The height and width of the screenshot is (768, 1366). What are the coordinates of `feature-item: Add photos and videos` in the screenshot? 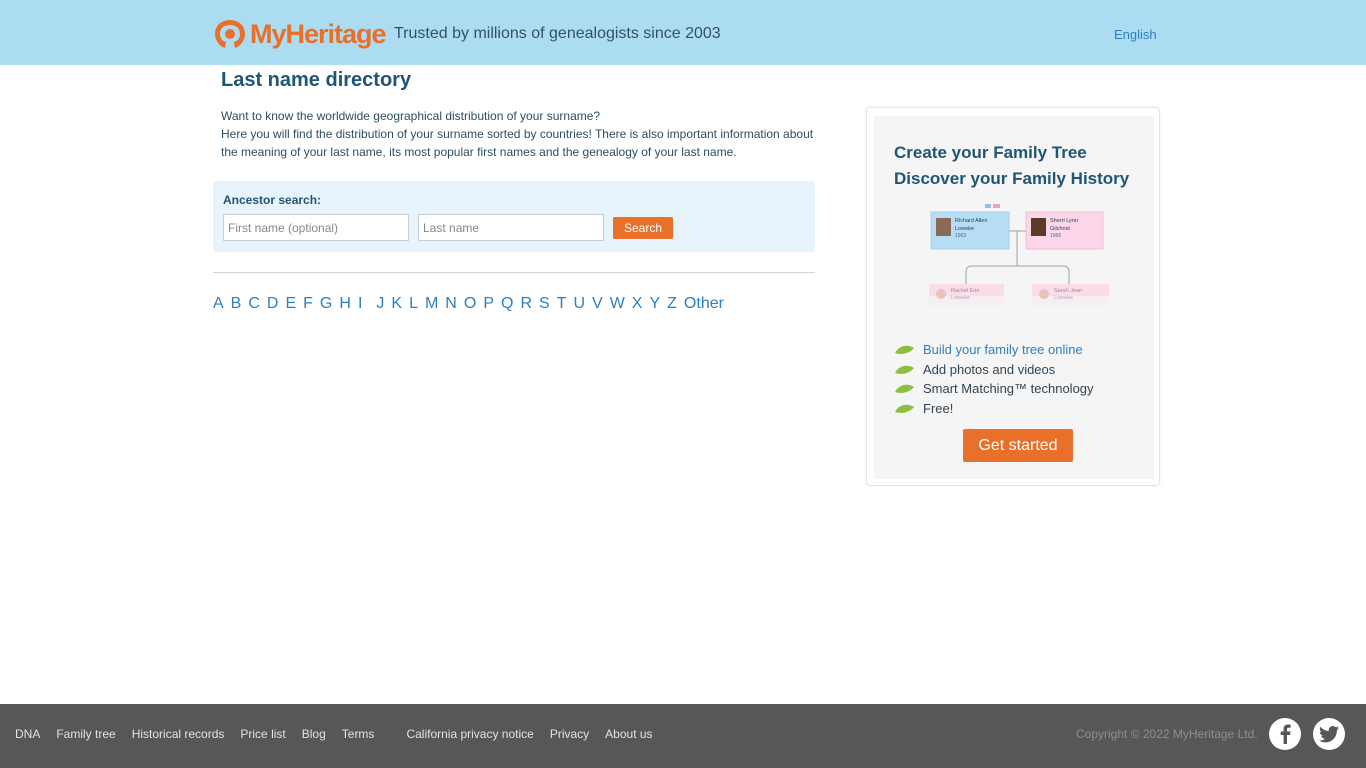 It's located at (994, 370).